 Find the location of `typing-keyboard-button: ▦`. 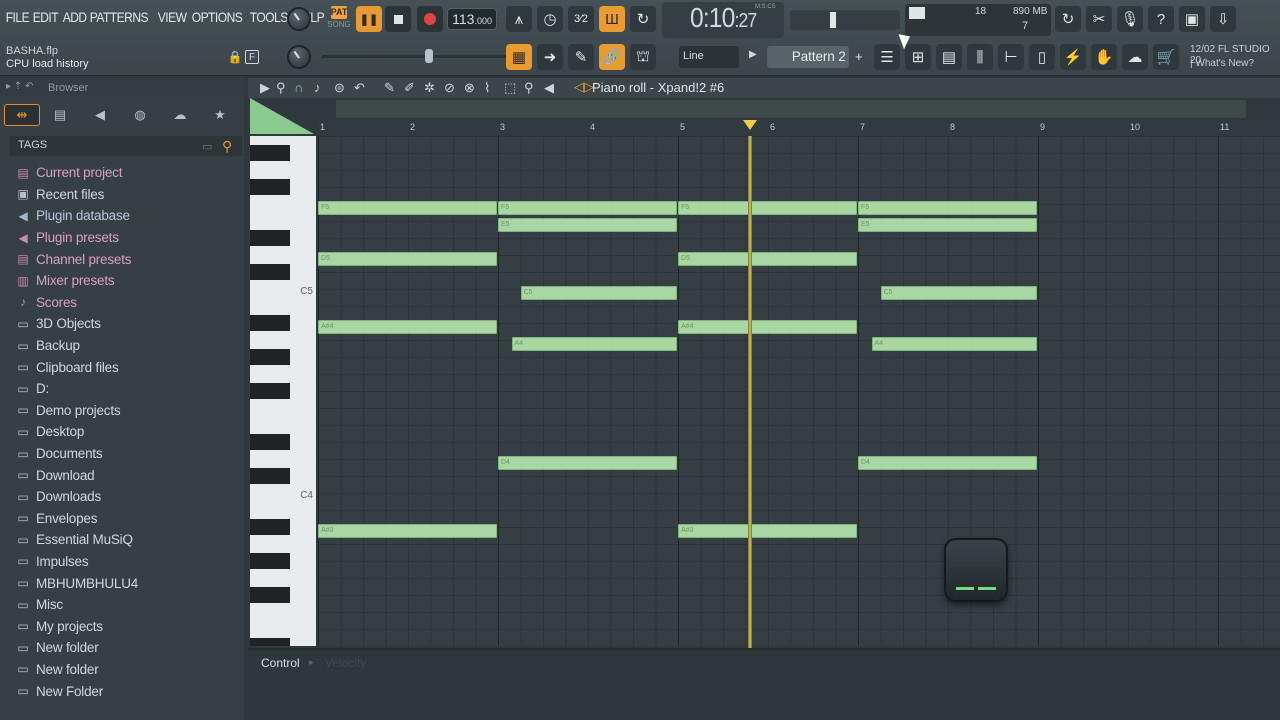

typing-keyboard-button: ▦ is located at coordinates (519, 57).